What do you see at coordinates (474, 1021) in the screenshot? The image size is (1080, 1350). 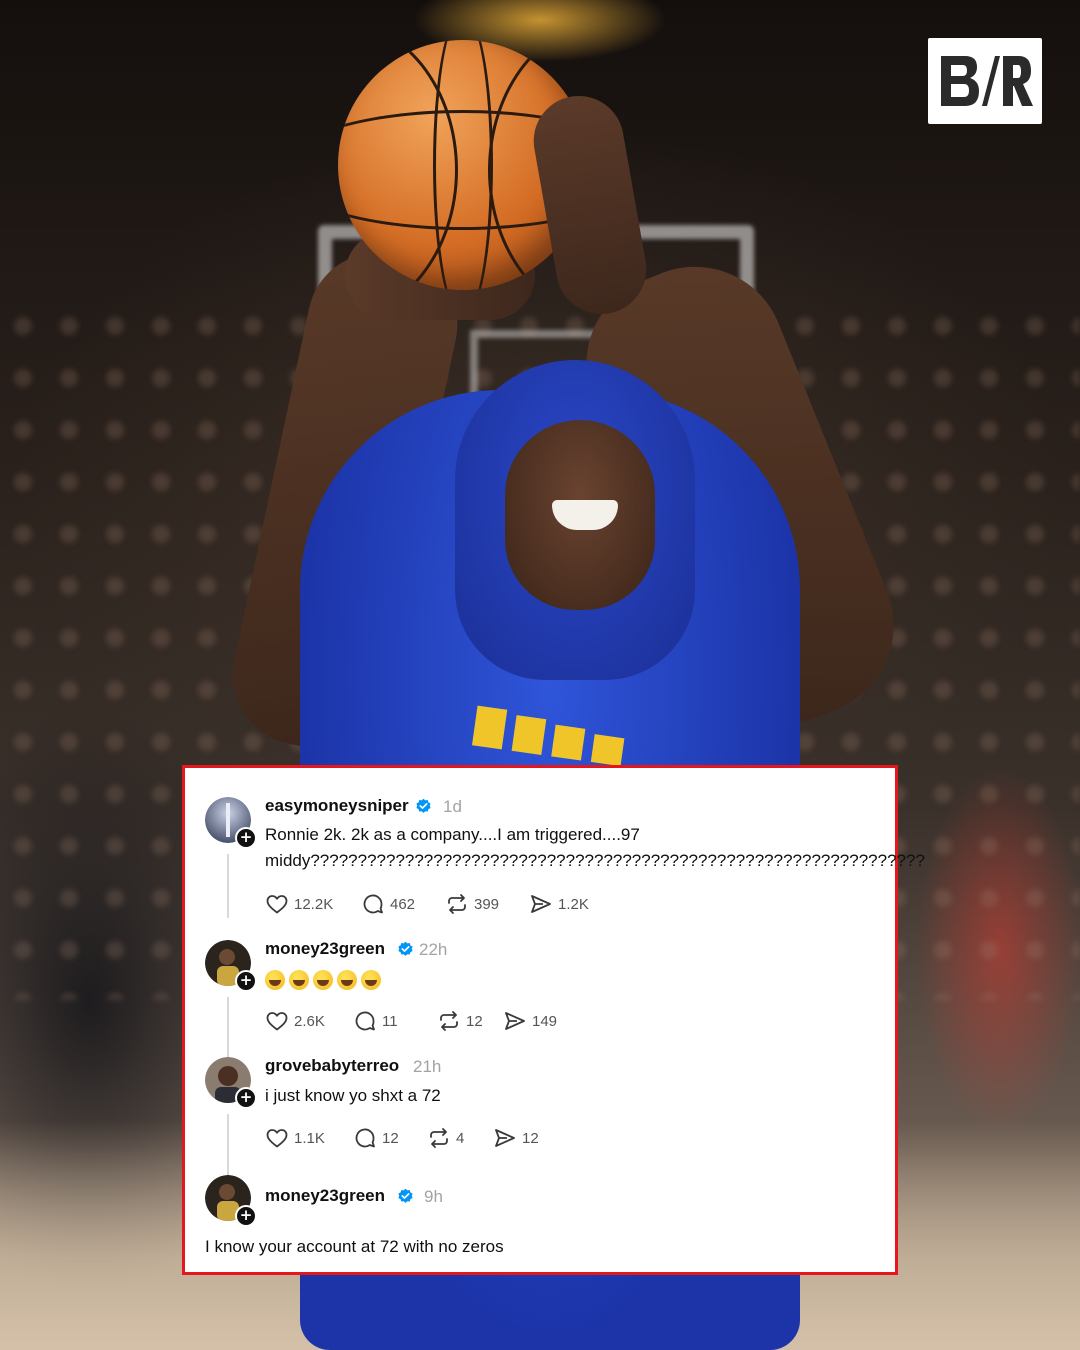 I see `repost-count: 12` at bounding box center [474, 1021].